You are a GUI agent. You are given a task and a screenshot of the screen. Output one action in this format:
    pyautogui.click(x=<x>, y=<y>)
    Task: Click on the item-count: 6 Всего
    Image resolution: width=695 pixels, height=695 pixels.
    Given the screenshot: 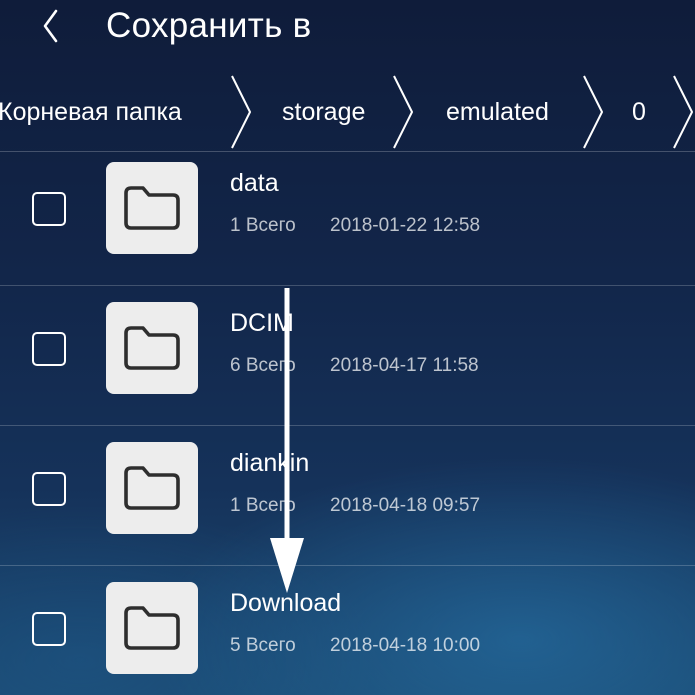 What is the action you would take?
    pyautogui.click(x=263, y=365)
    